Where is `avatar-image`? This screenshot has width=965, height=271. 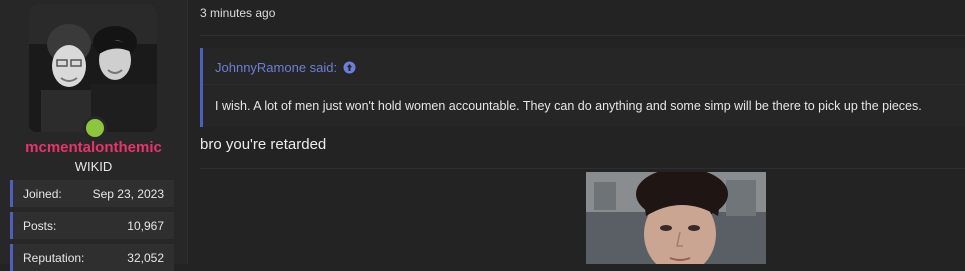
avatar-image is located at coordinates (93, 68).